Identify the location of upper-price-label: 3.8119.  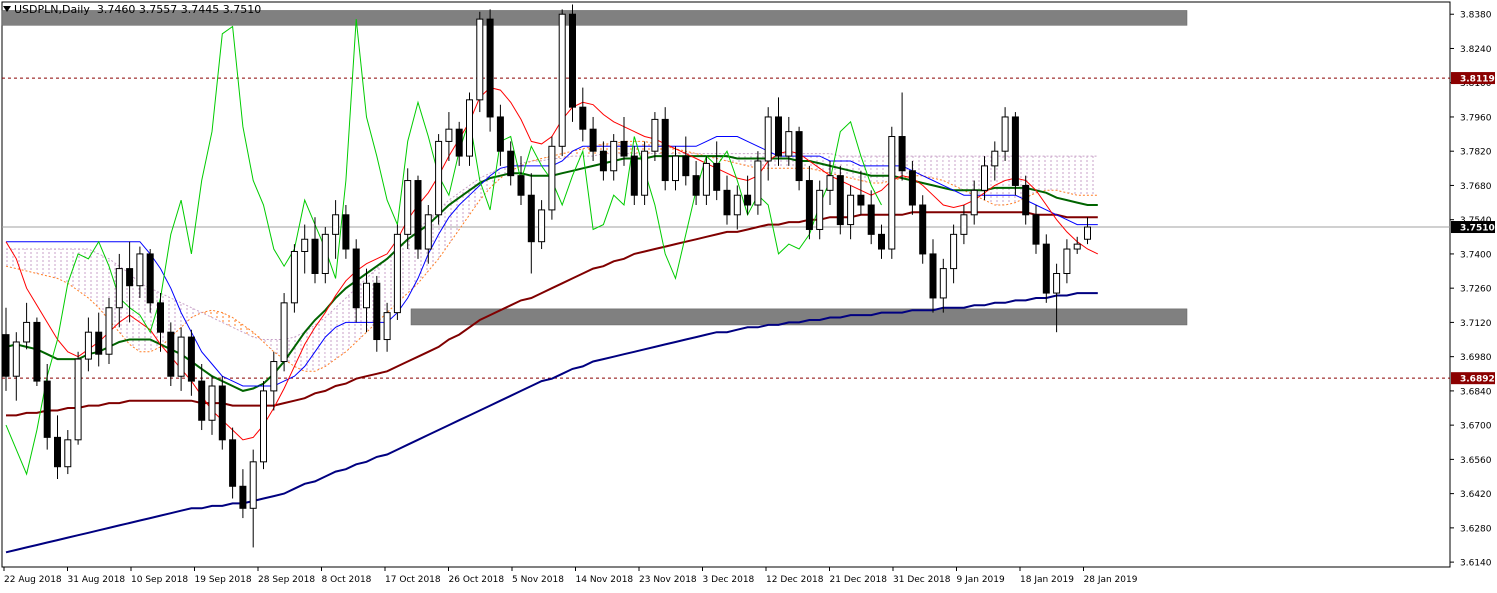
(1473, 78).